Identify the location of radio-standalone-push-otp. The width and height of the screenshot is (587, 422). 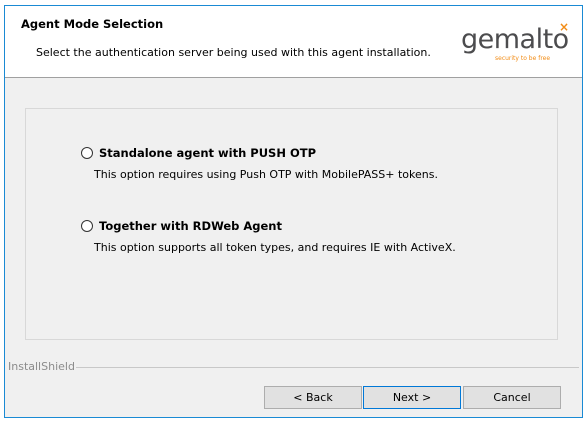
(87, 153).